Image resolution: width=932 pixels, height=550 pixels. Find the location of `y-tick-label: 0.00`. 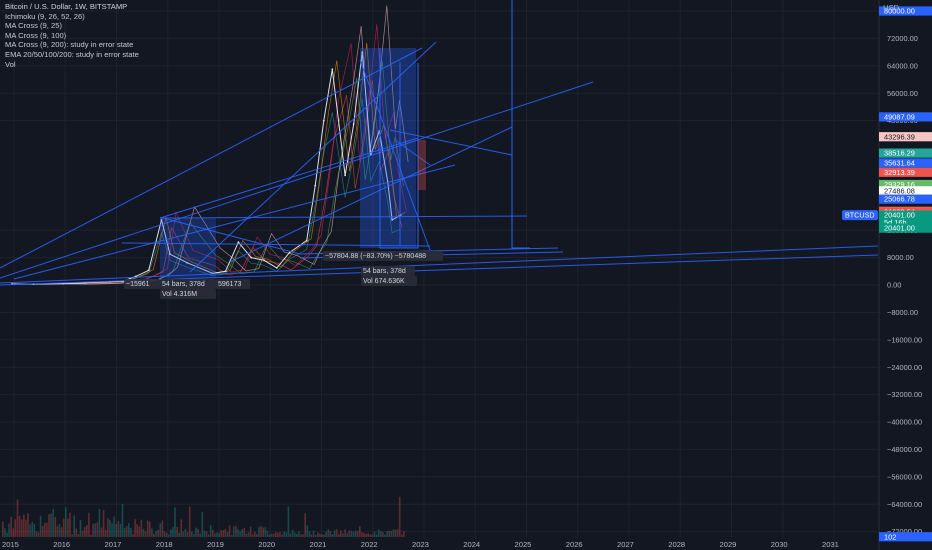

y-tick-label: 0.00 is located at coordinates (894, 285).